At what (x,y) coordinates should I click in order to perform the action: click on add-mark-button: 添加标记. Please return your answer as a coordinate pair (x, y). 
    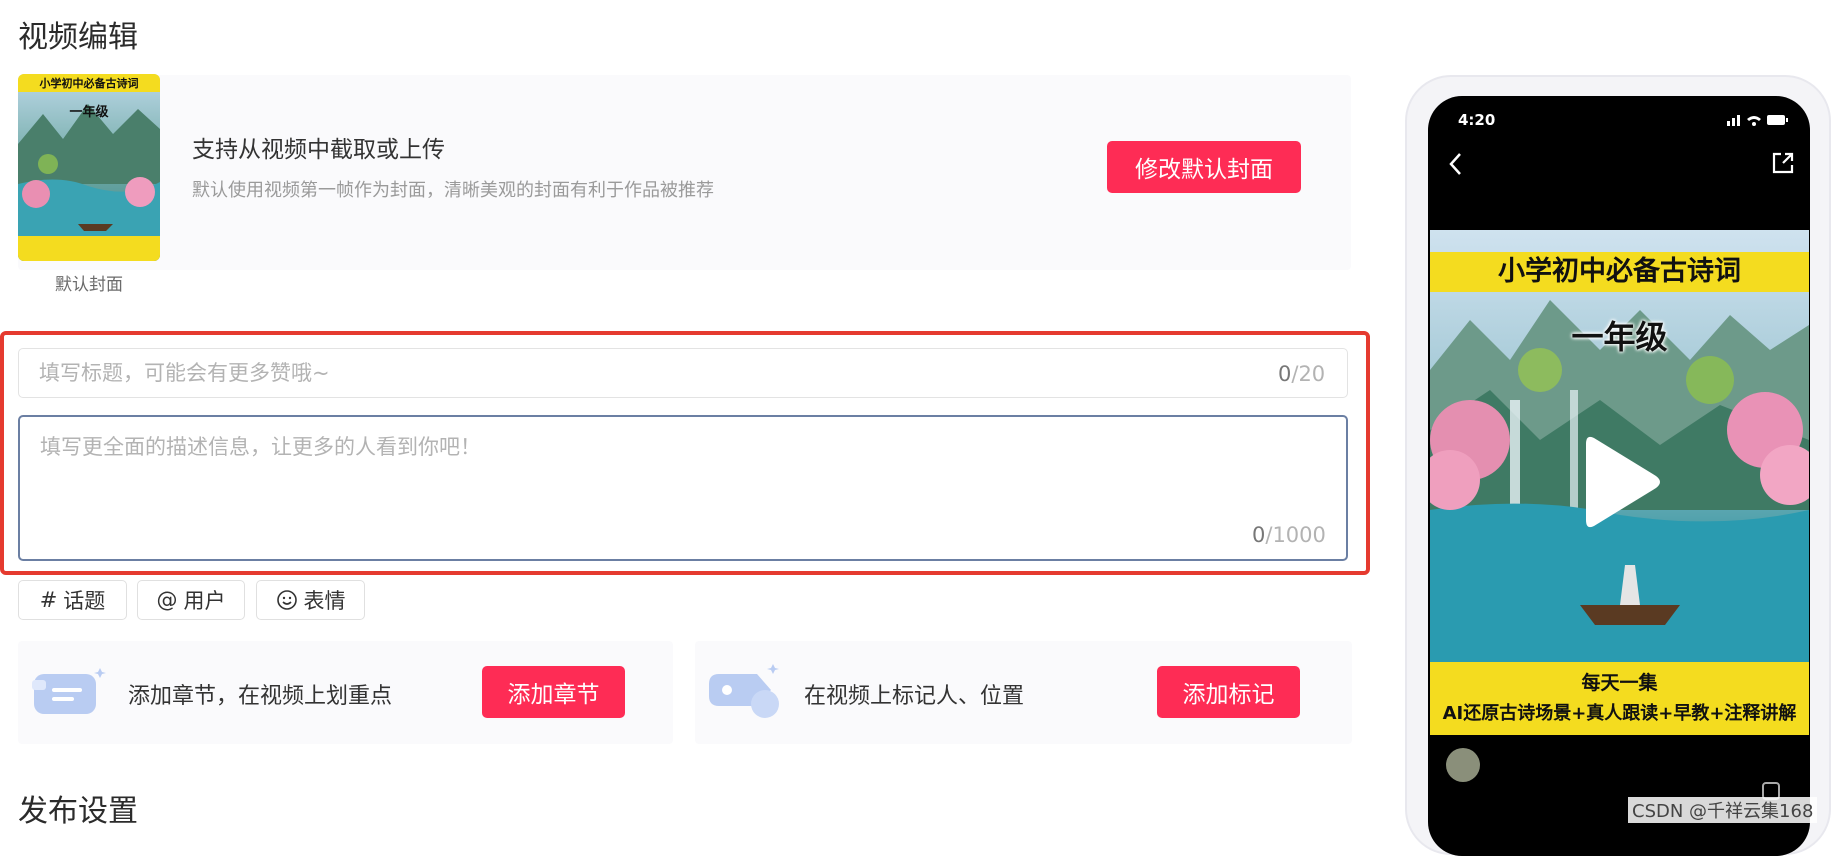
    Looking at the image, I should click on (1228, 692).